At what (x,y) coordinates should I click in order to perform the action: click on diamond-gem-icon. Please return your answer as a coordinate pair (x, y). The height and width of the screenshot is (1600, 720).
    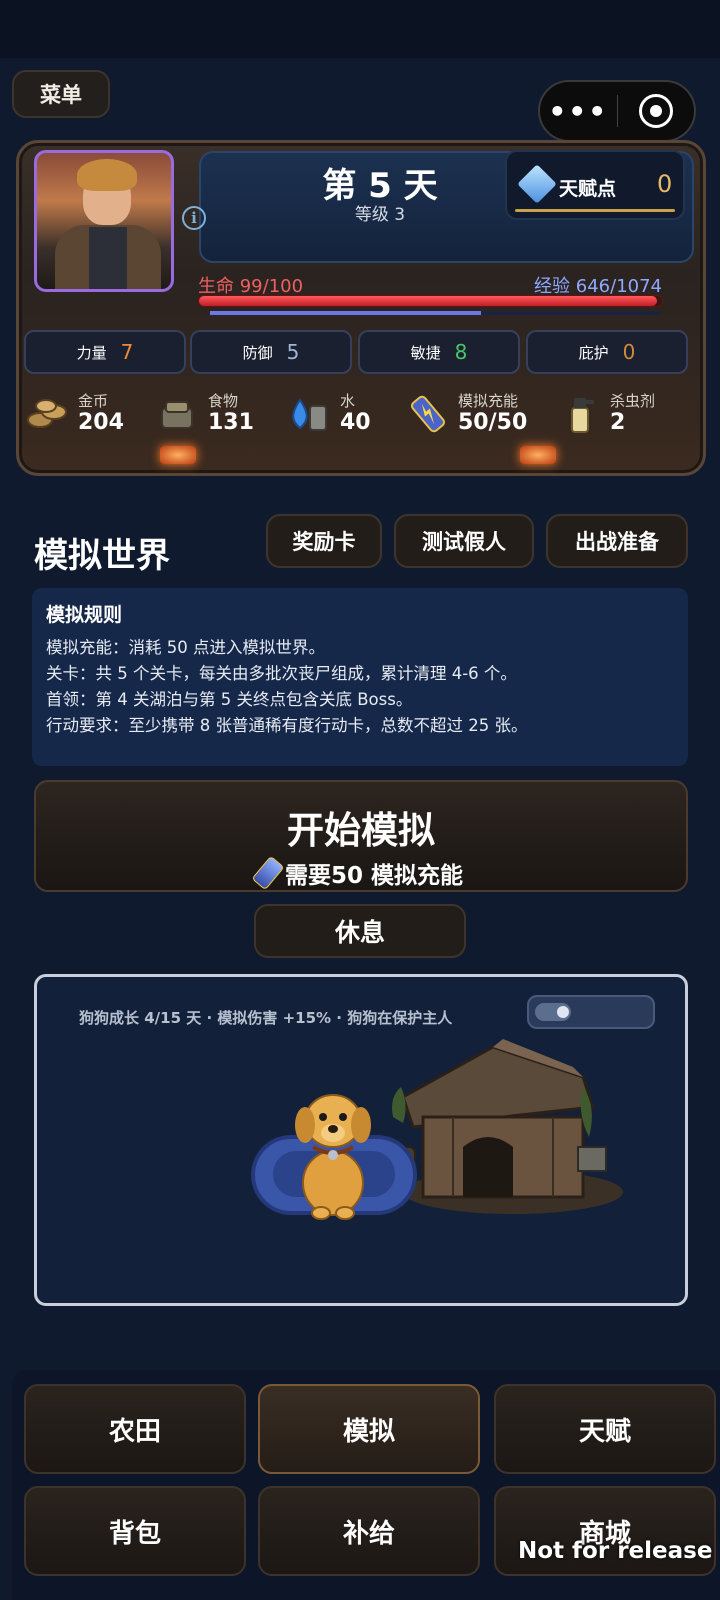
    Looking at the image, I should click on (537, 184).